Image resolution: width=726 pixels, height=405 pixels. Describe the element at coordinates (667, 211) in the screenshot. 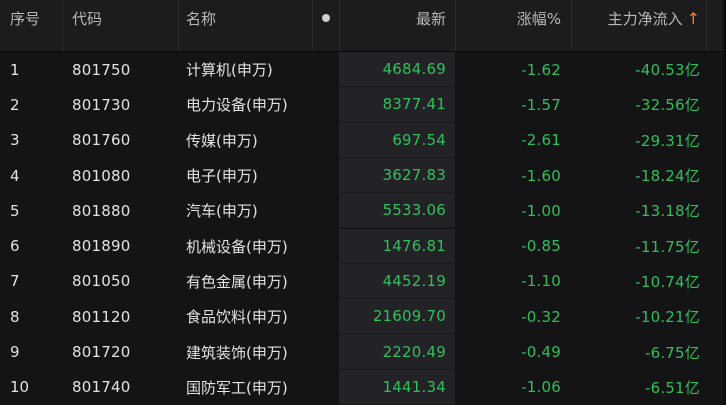

I see `row-main-flow: -13.18亿` at that location.